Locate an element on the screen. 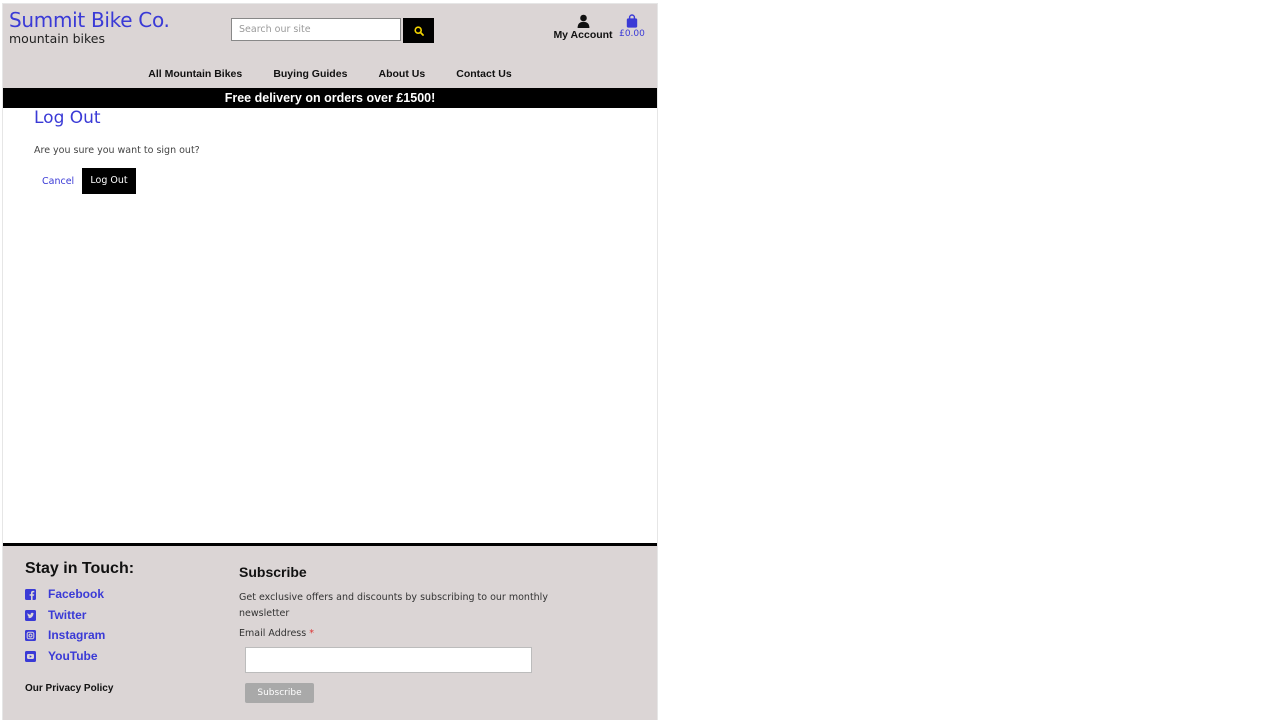 Image resolution: width=1280 pixels, height=720 pixels. search-icon is located at coordinates (418, 30).